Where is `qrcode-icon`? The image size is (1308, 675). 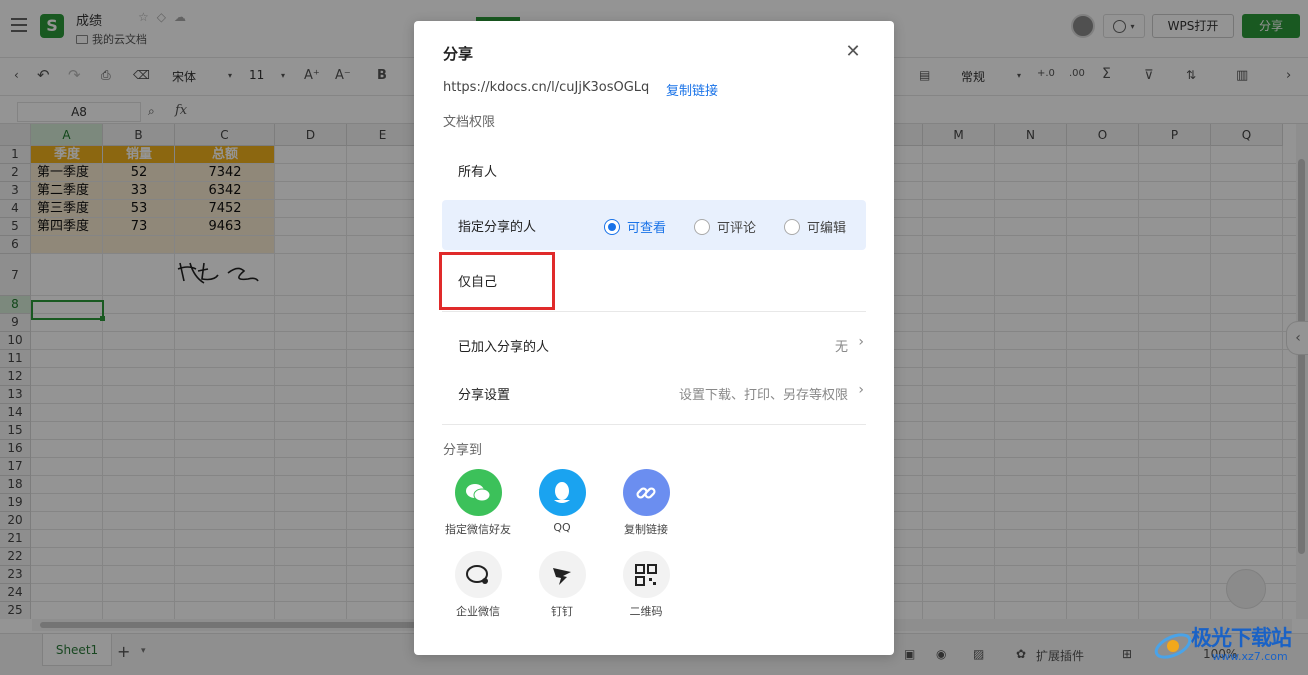
qrcode-icon is located at coordinates (646, 574).